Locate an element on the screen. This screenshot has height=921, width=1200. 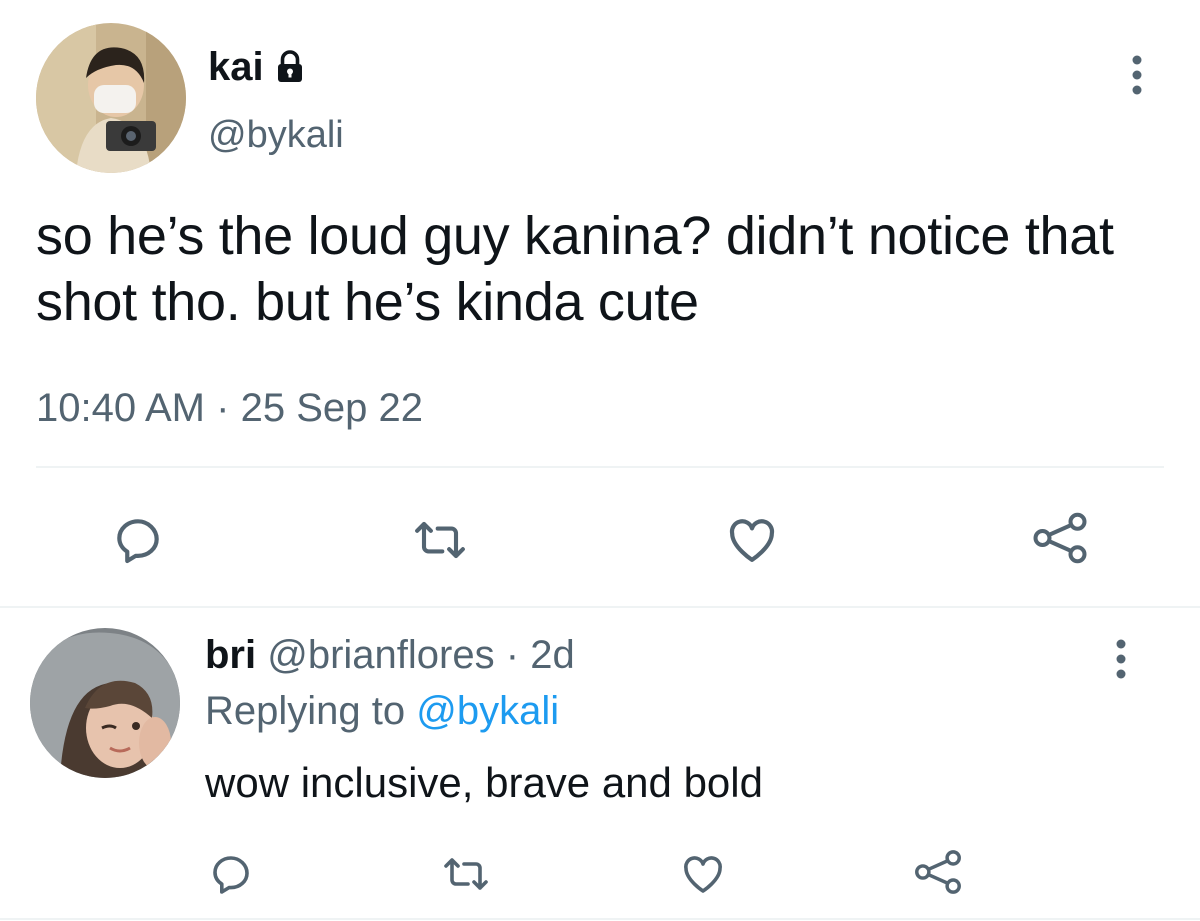
tweet-timestamp: 10:40 AM · 25 Sep 22 is located at coordinates (229, 408).